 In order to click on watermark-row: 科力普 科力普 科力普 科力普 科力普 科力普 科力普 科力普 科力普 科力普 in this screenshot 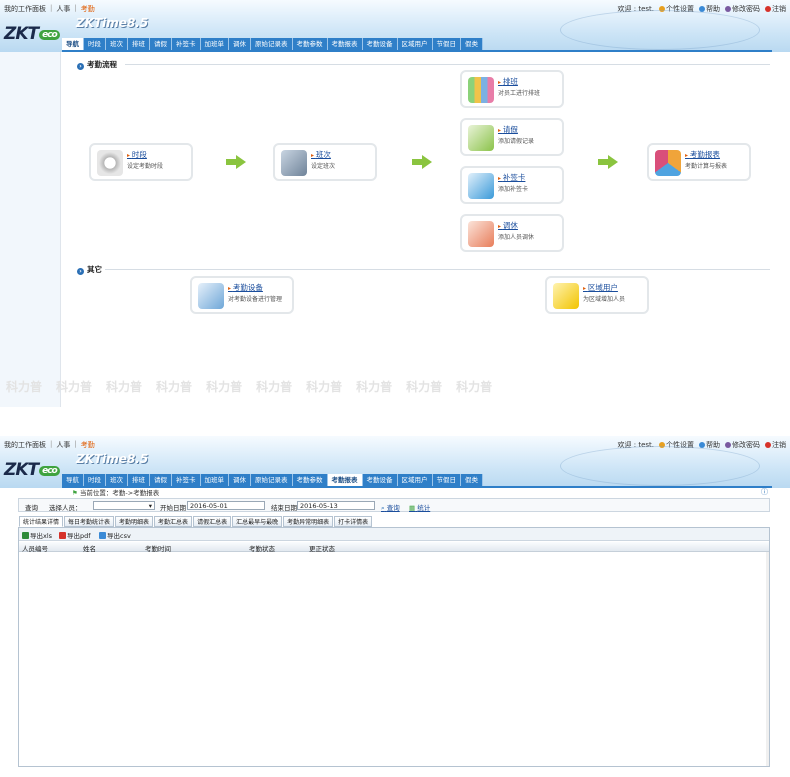, I will do `click(249, 386)`.